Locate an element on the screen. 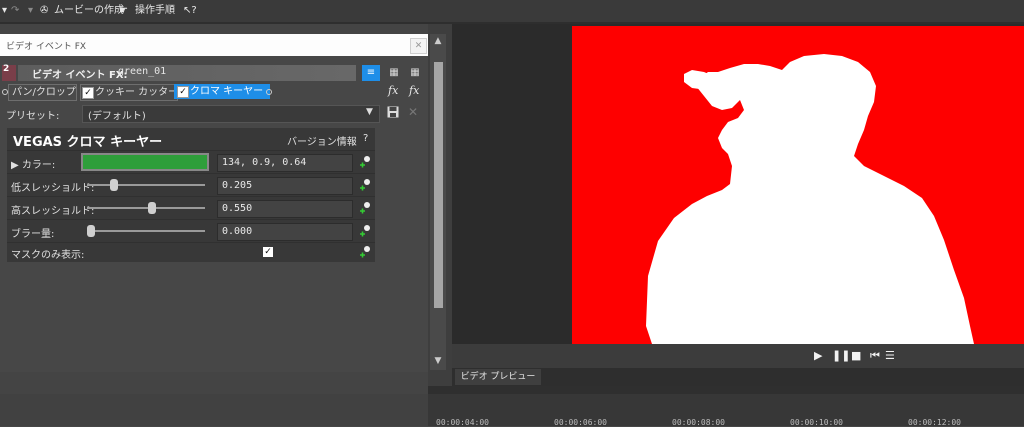 The image size is (1024, 427). plugin-chain: パン/クロップ ✓ クッキー カッター ✓ クロマ キーヤー is located at coordinates (214, 92).